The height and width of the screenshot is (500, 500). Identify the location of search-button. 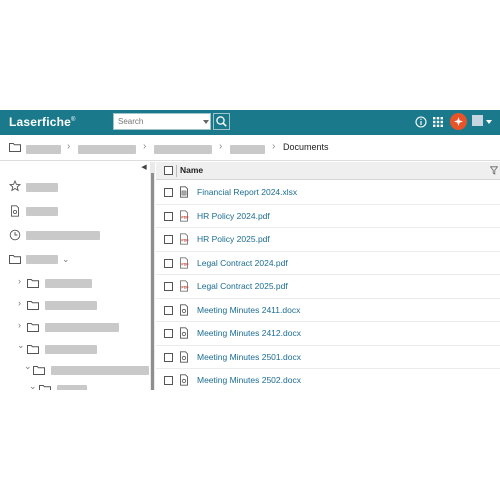
(221, 121).